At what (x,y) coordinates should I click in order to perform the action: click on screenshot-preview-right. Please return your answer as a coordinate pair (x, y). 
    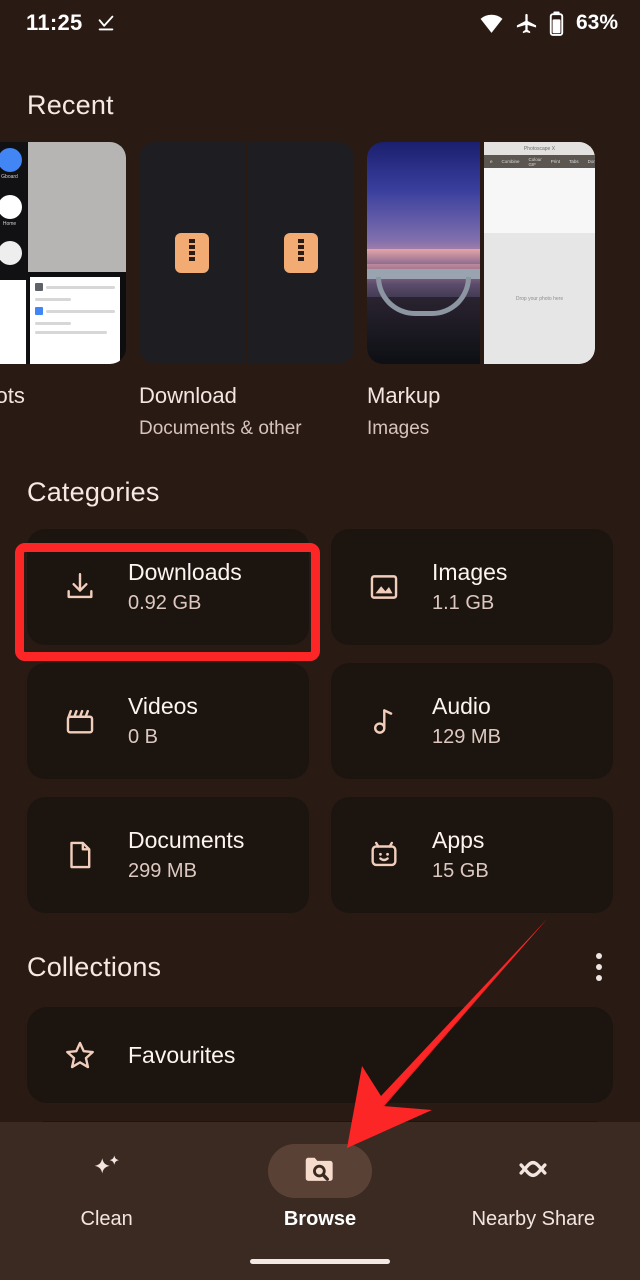
    Looking at the image, I should click on (77, 253).